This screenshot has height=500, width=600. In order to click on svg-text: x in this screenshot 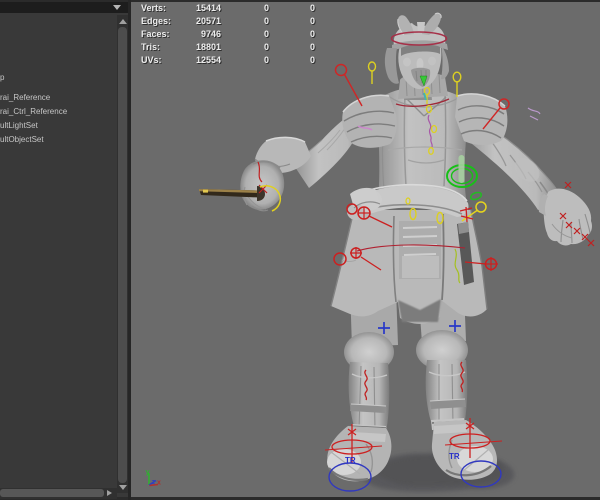, I will do `click(159, 483)`.